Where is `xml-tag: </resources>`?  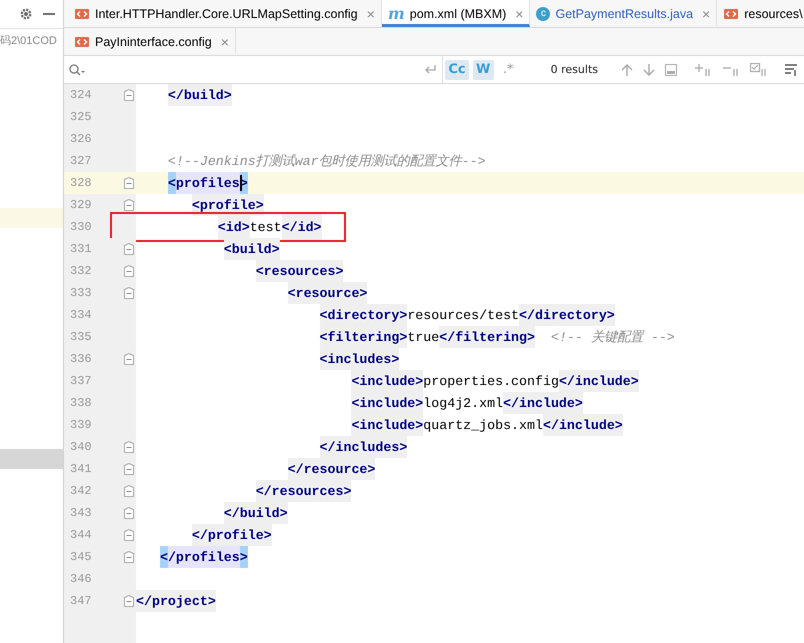
xml-tag: </resources> is located at coordinates (304, 491).